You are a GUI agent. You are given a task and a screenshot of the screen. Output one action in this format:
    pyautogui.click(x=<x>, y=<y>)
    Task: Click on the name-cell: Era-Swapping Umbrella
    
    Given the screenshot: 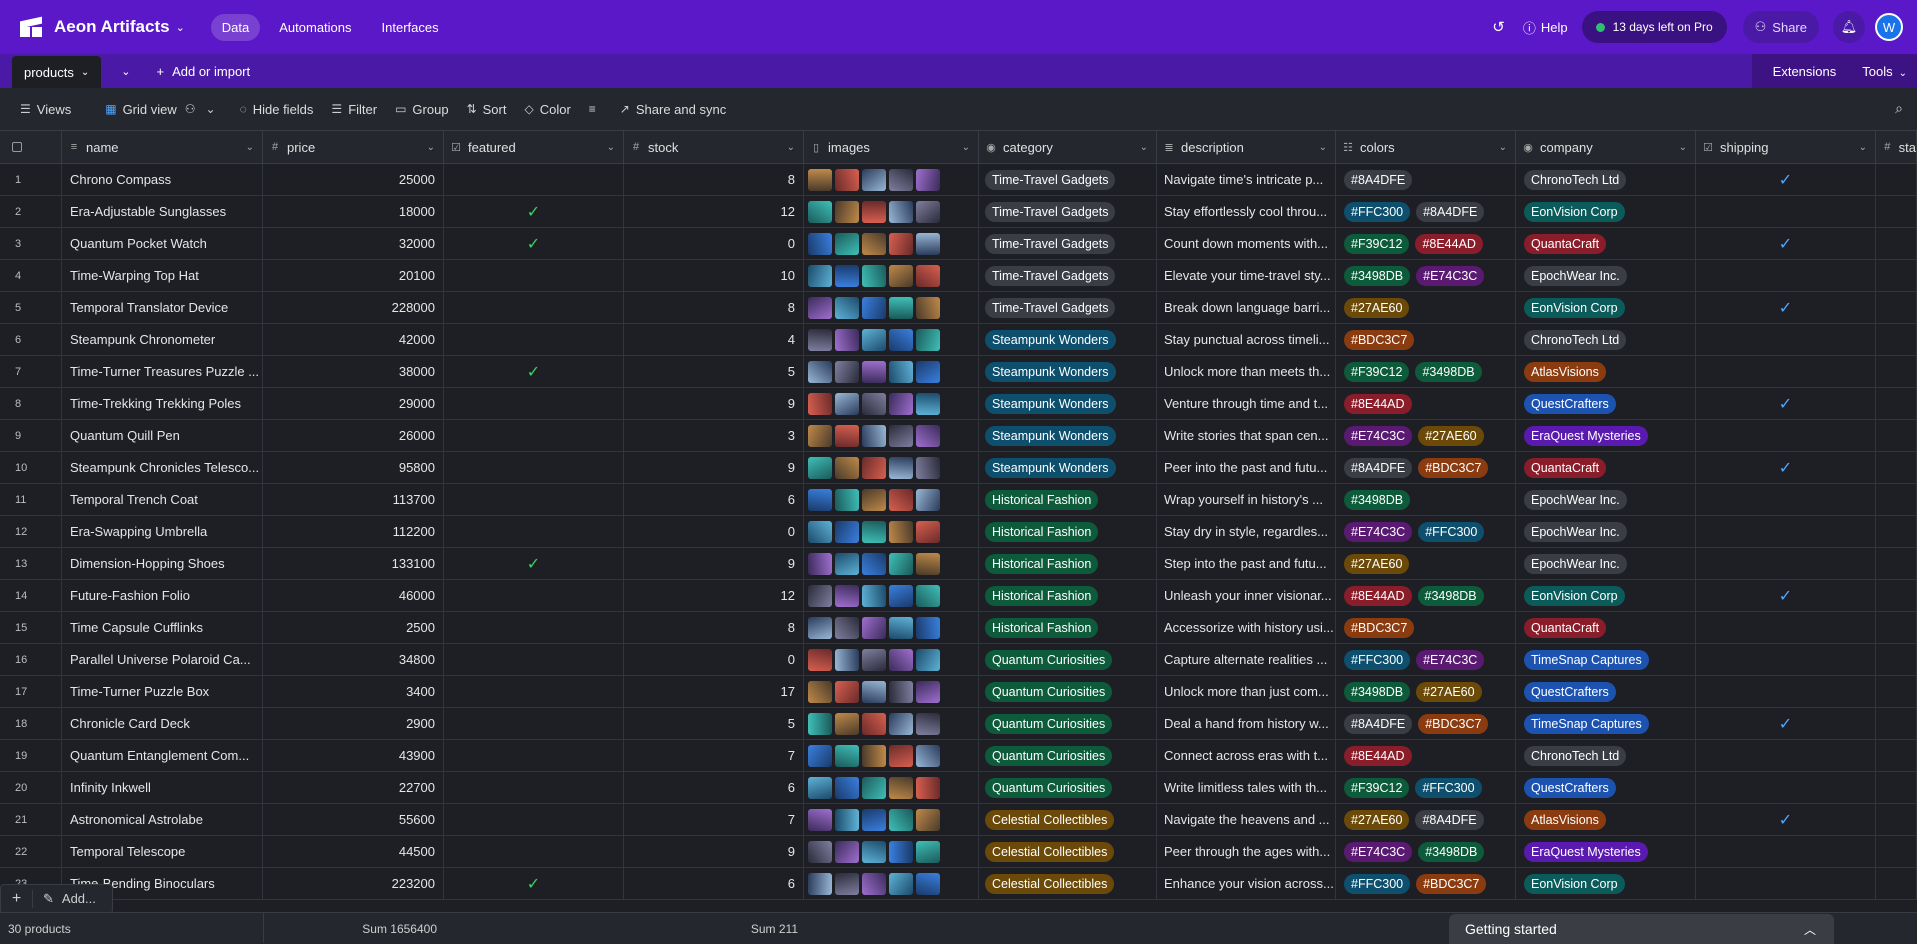 What is the action you would take?
    pyautogui.click(x=162, y=531)
    